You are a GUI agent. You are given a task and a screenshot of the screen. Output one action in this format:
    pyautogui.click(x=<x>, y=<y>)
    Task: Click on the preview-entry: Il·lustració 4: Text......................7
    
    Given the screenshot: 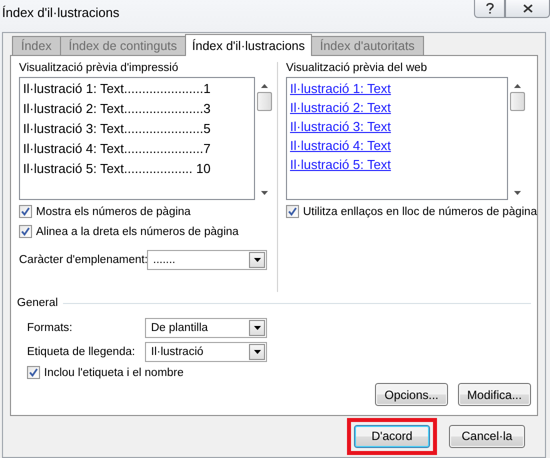 What is the action you would take?
    pyautogui.click(x=117, y=149)
    